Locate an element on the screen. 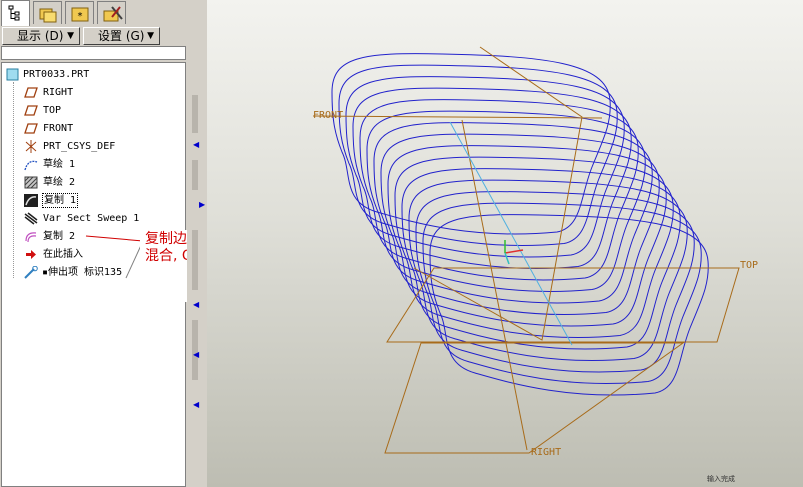  coordinate-system-triad is located at coordinates (514, 252).